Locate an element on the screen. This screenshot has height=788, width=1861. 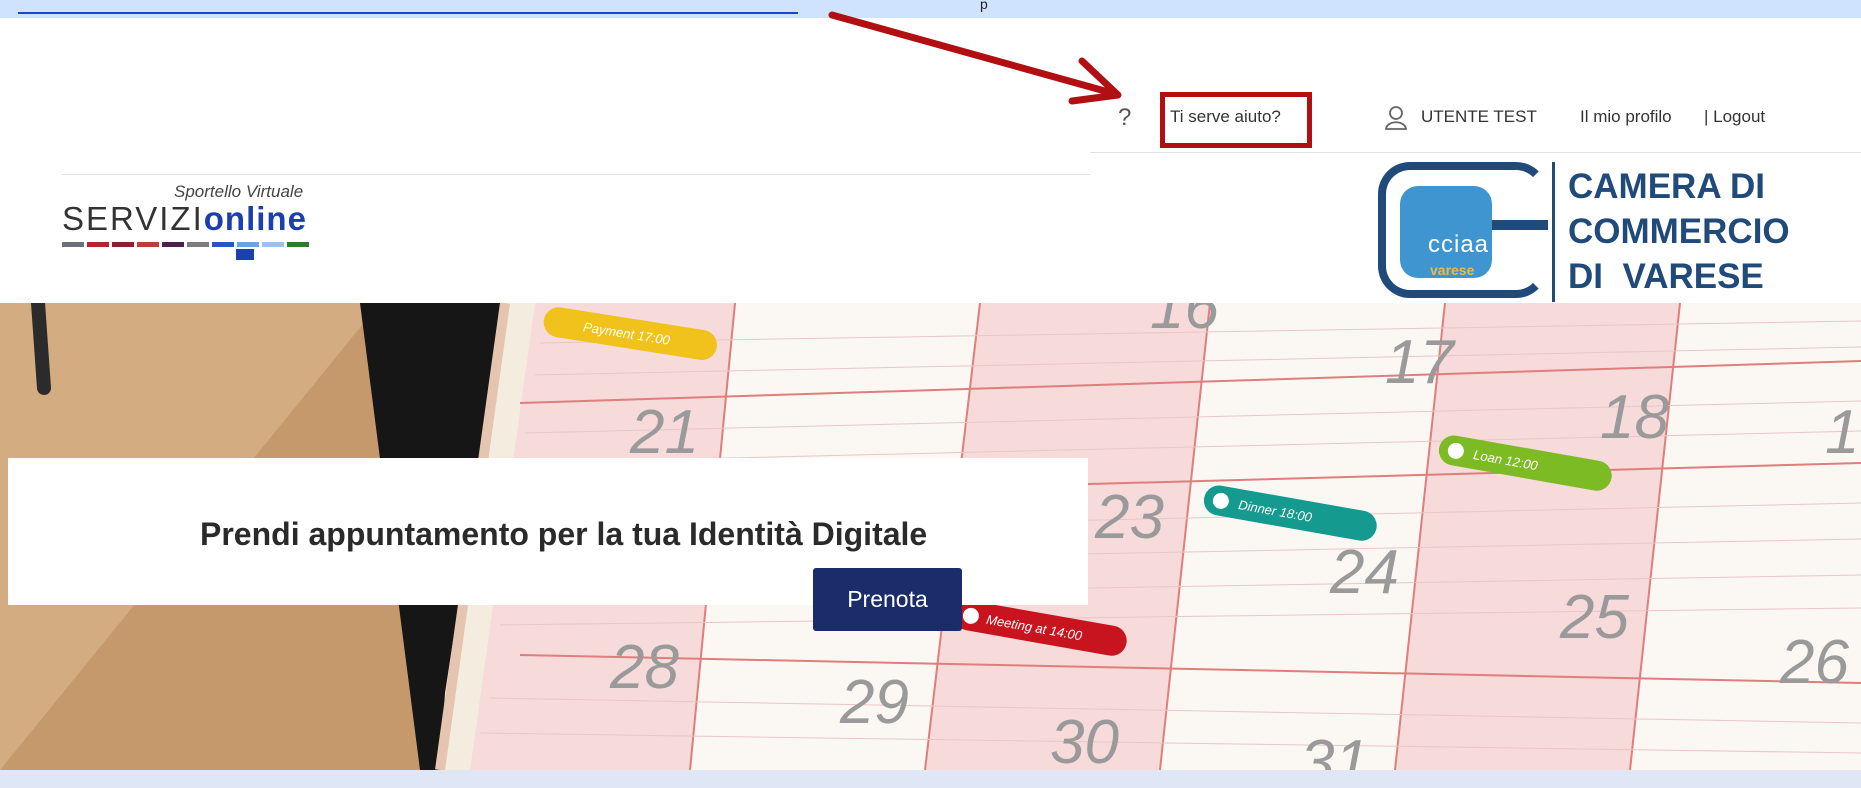
calendar-date: 18 is located at coordinates (1634, 417).